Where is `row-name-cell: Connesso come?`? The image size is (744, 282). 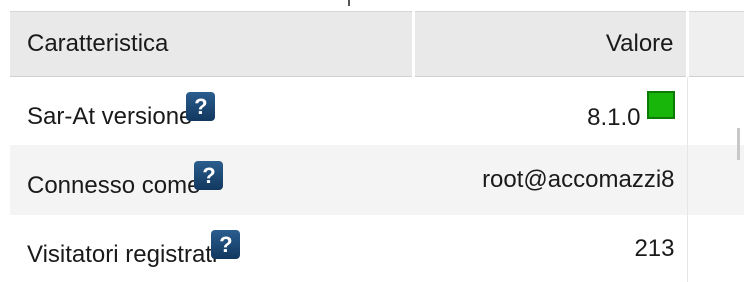
row-name-cell: Connesso come? is located at coordinates (211, 180).